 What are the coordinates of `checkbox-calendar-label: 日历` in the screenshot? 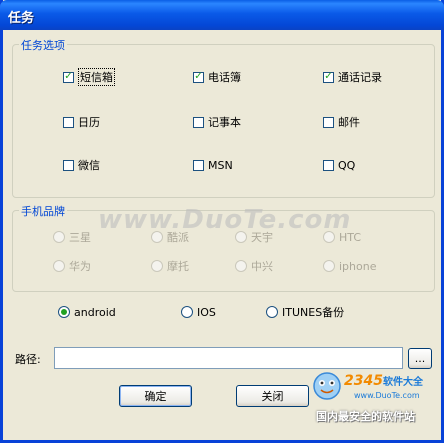 It's located at (89, 122).